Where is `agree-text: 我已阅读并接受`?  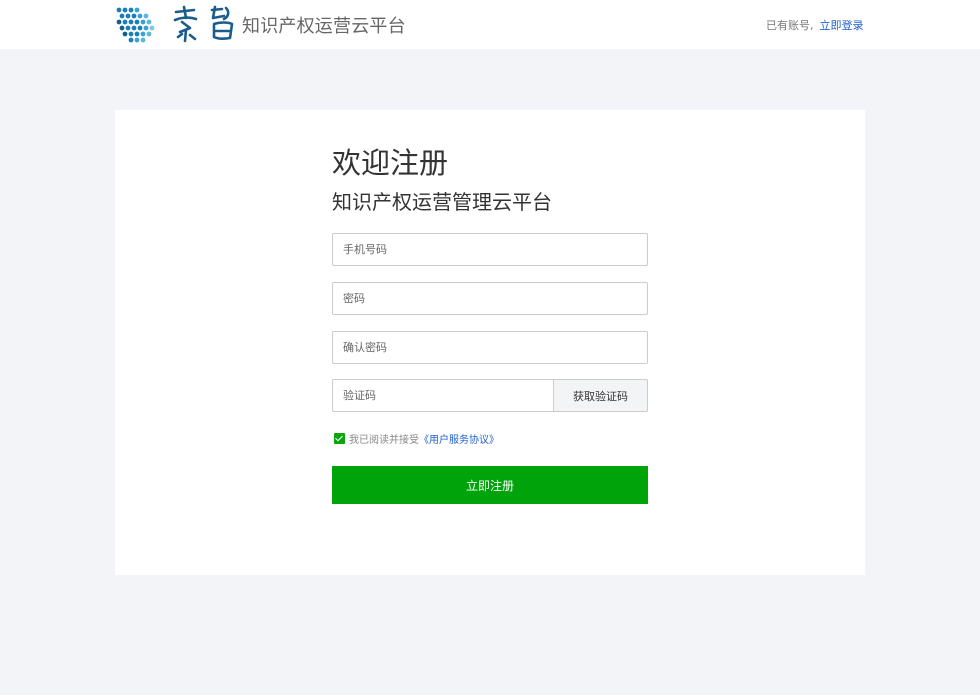
agree-text: 我已阅读并接受 is located at coordinates (384, 440).